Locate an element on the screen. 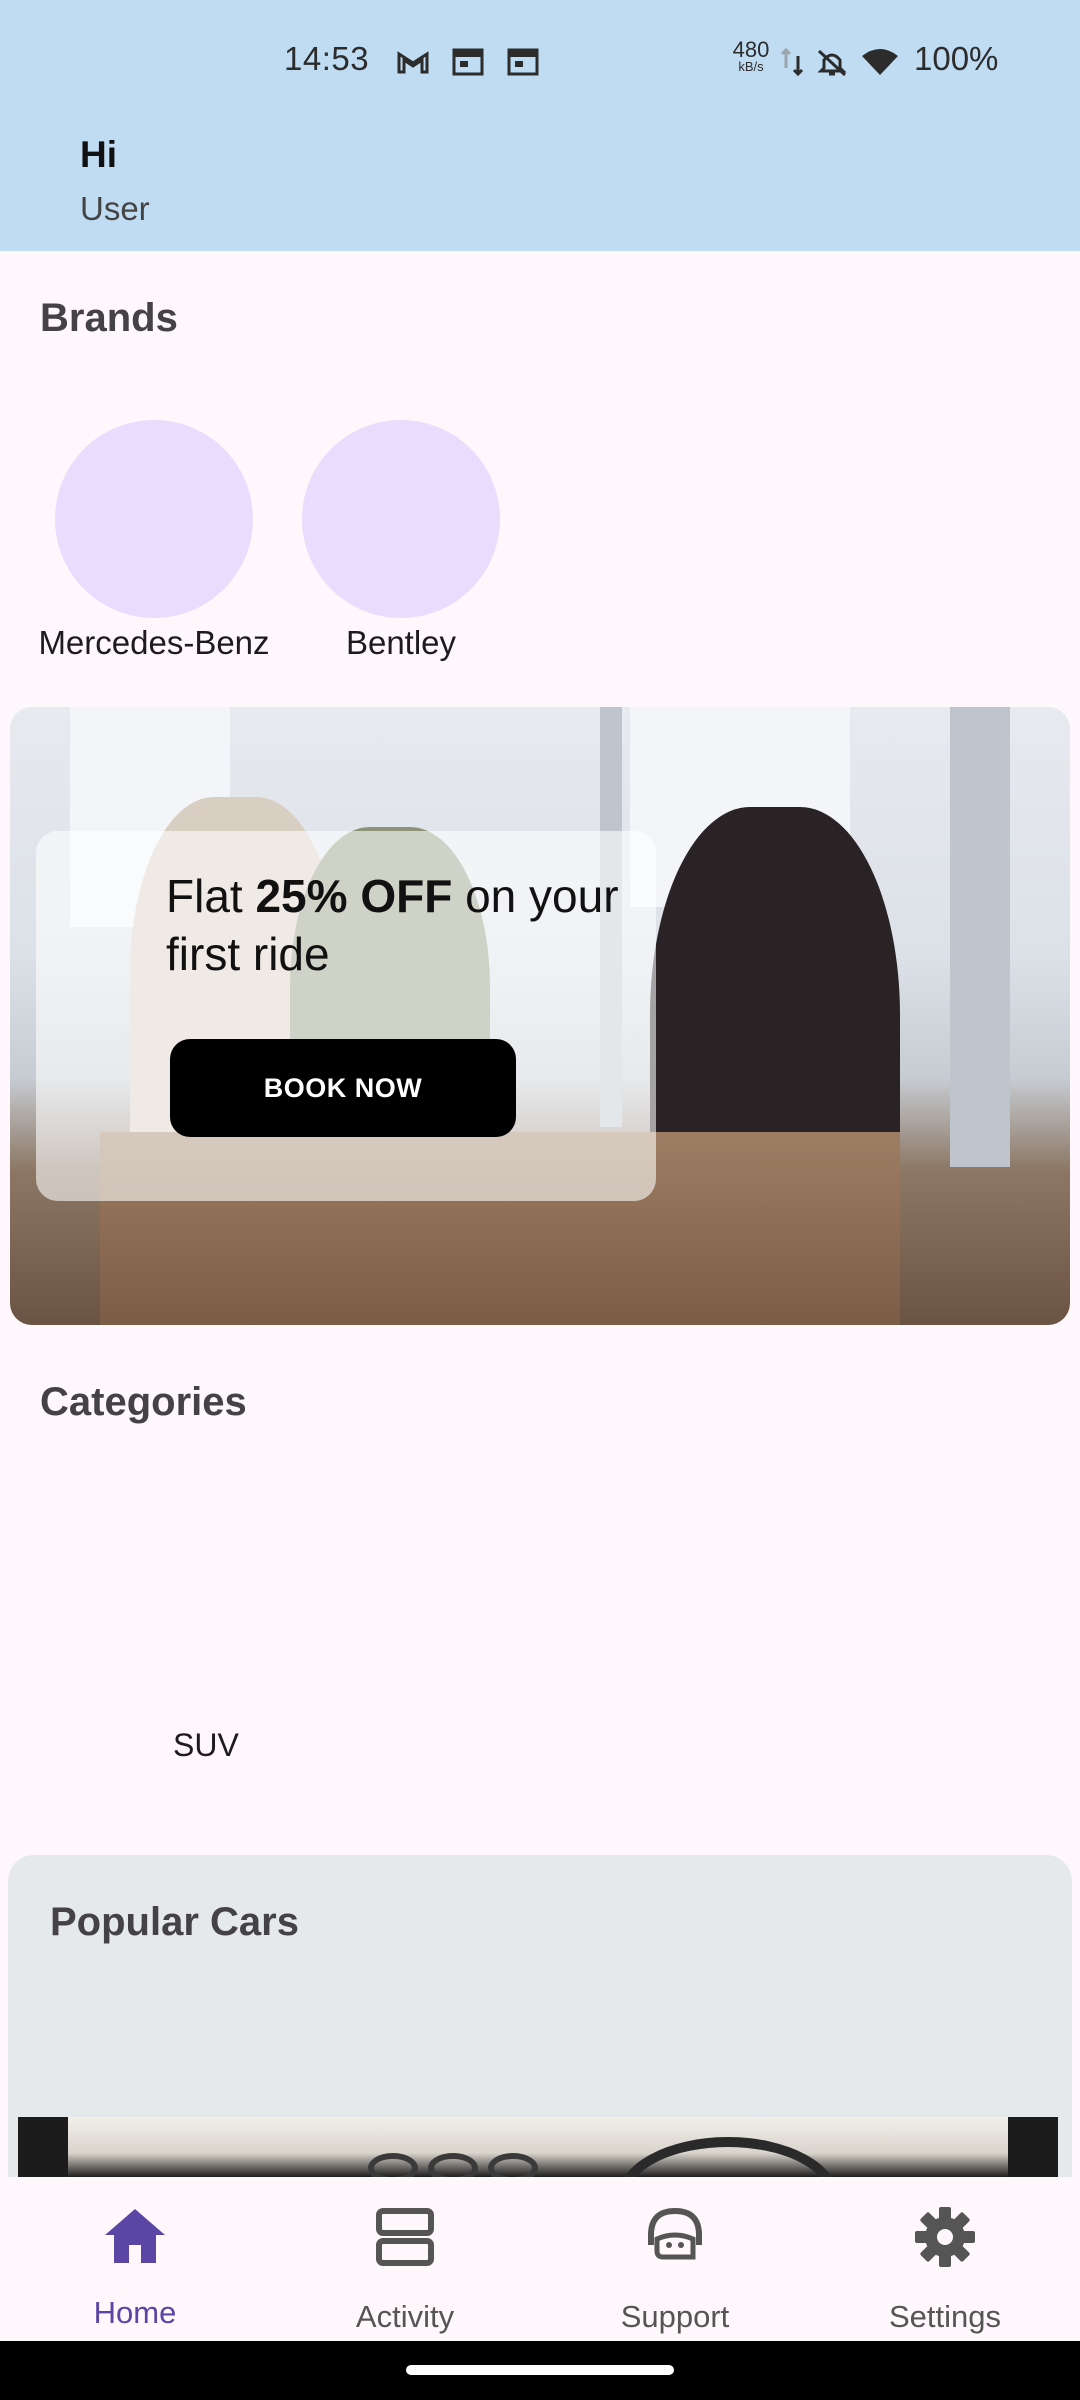  nav-label-activity: Activity is located at coordinates (405, 2316).